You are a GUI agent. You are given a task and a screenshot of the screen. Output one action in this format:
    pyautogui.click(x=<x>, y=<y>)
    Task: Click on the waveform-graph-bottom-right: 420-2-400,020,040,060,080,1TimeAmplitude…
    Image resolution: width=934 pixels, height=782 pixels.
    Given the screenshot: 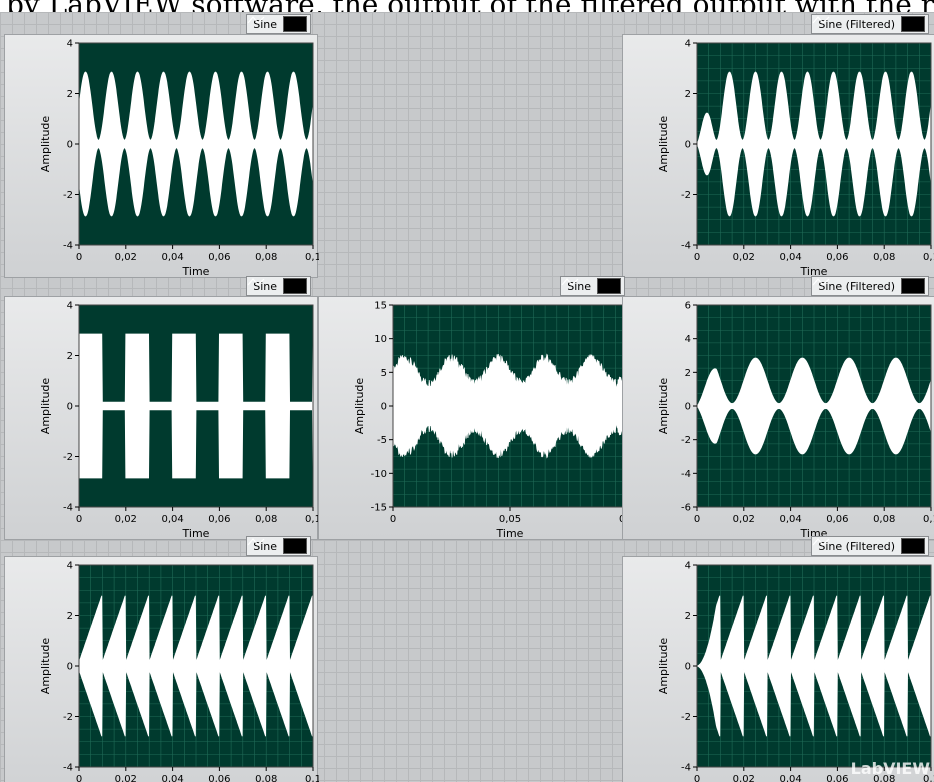 What is the action you would take?
    pyautogui.click(x=778, y=659)
    